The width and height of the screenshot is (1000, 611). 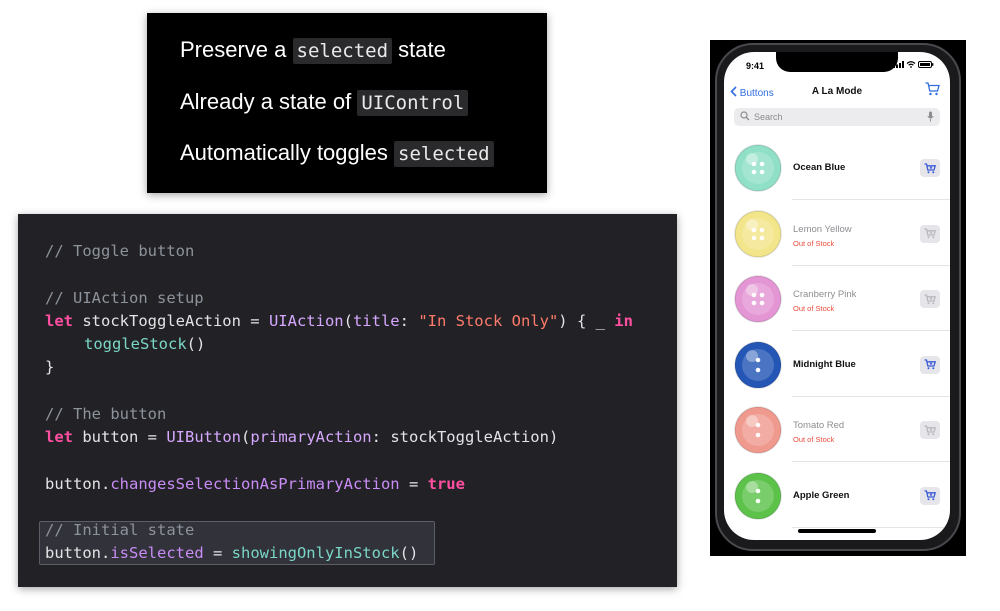 I want to click on cart-icon, so click(x=932, y=89).